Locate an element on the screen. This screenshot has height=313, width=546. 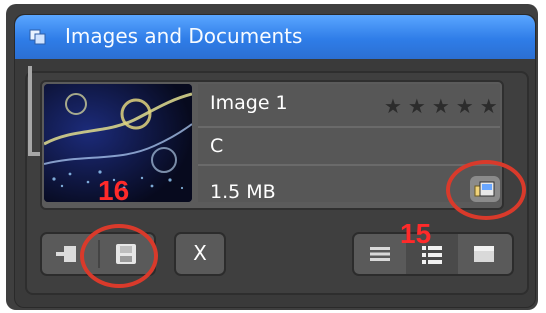
panel-title: Images and Documents is located at coordinates (184, 36).